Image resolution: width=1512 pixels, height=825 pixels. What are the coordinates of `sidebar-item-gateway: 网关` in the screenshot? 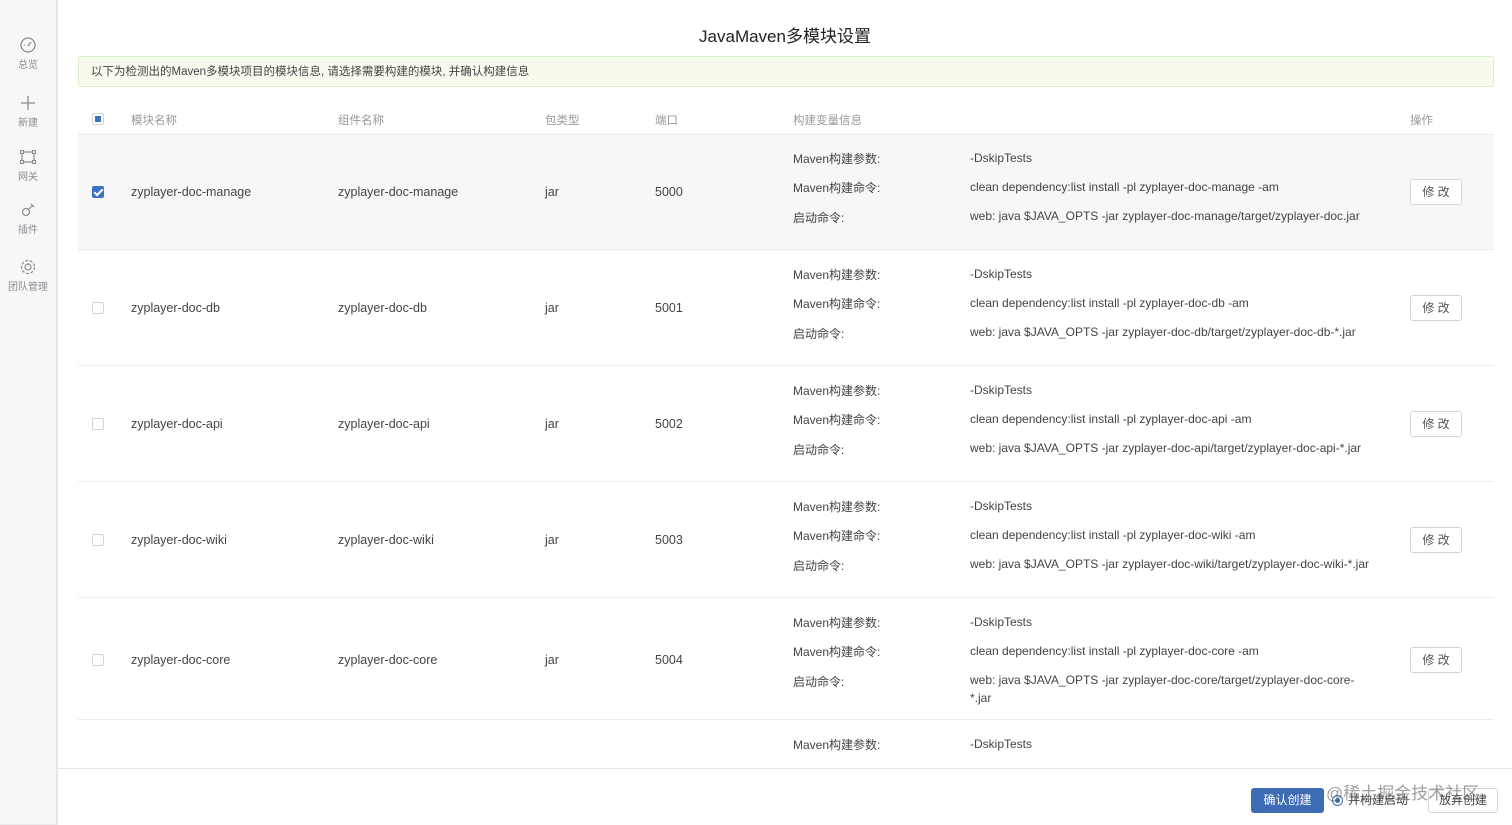 It's located at (28, 165).